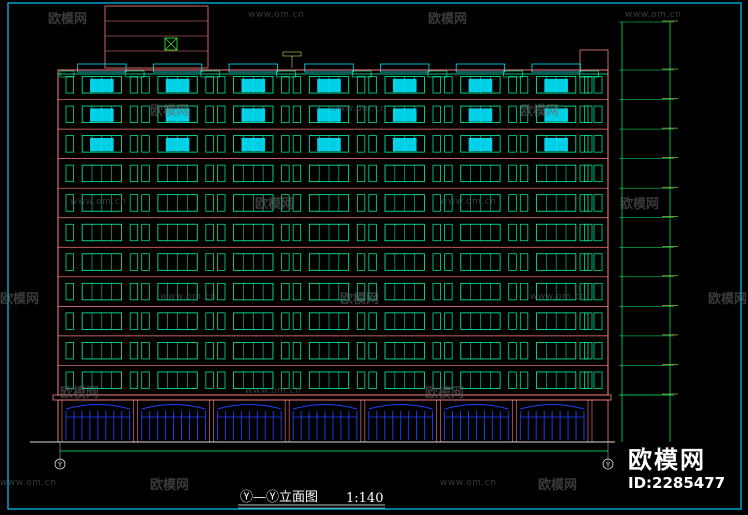 The width and height of the screenshot is (748, 515). I want to click on brand-id-text: ID:2285477, so click(677, 483).